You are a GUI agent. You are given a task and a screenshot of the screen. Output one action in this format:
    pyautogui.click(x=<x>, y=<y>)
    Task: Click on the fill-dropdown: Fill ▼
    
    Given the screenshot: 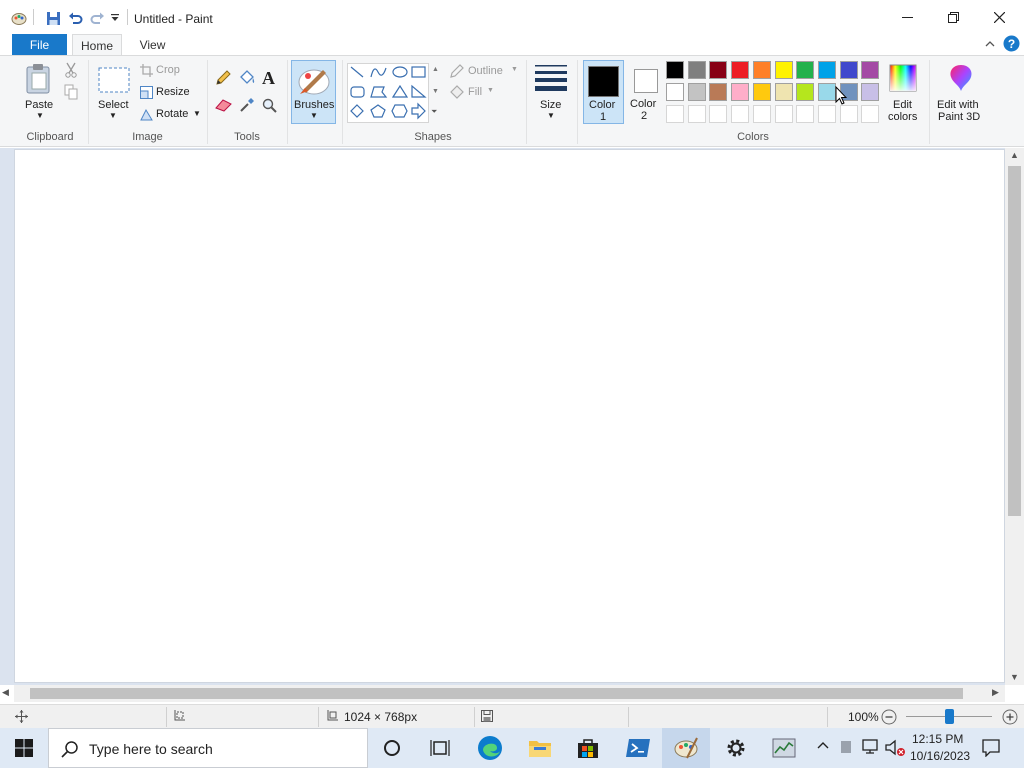 What is the action you would take?
    pyautogui.click(x=474, y=93)
    